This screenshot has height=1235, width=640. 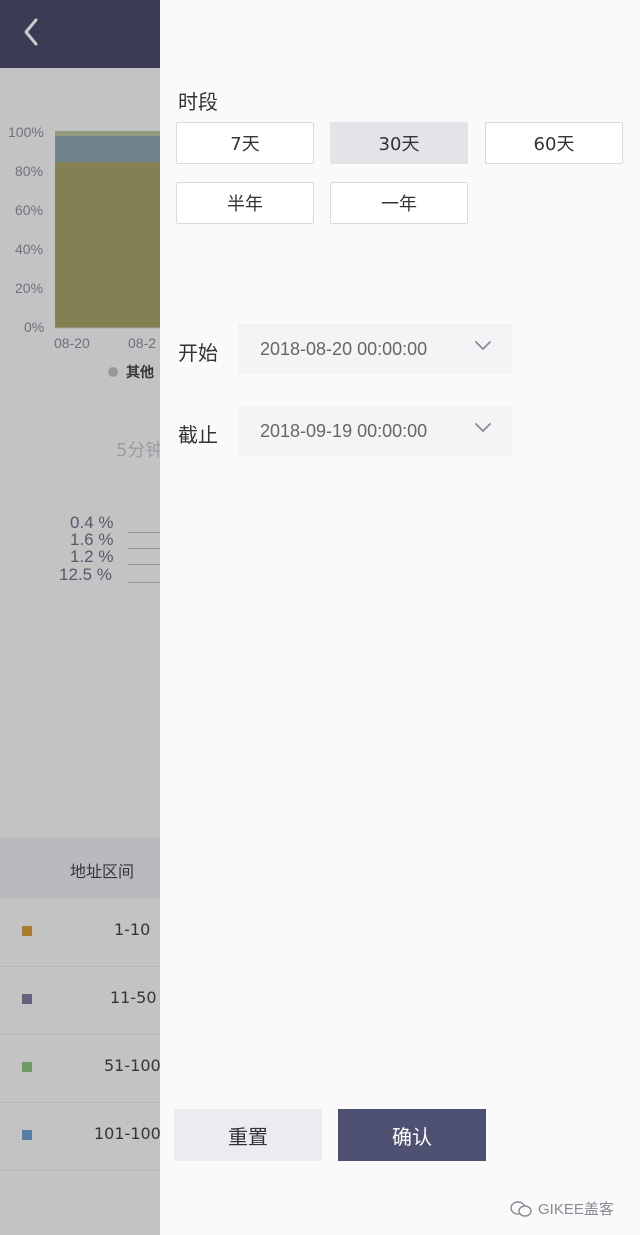 I want to click on start-label: 开始, so click(x=198, y=353).